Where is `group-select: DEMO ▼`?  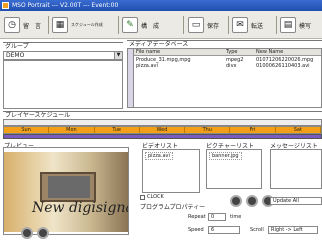
group-select: DEMO ▼ is located at coordinates (63, 55).